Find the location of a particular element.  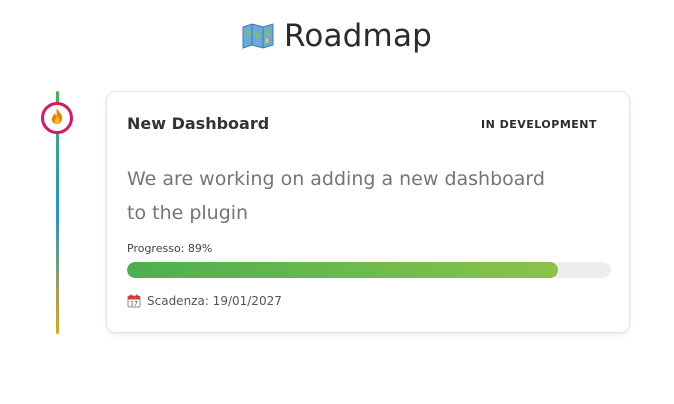

due-date-label: Scadenza: 19/01/2027 is located at coordinates (214, 301).